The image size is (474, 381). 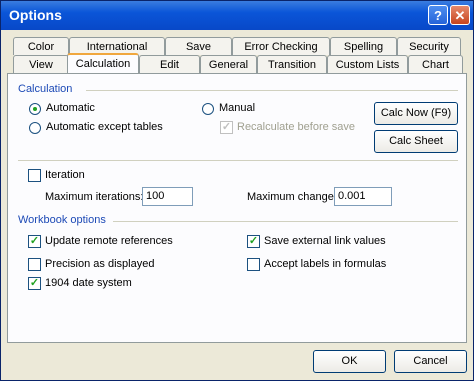 I want to click on tab-edit: Edit, so click(x=169, y=64).